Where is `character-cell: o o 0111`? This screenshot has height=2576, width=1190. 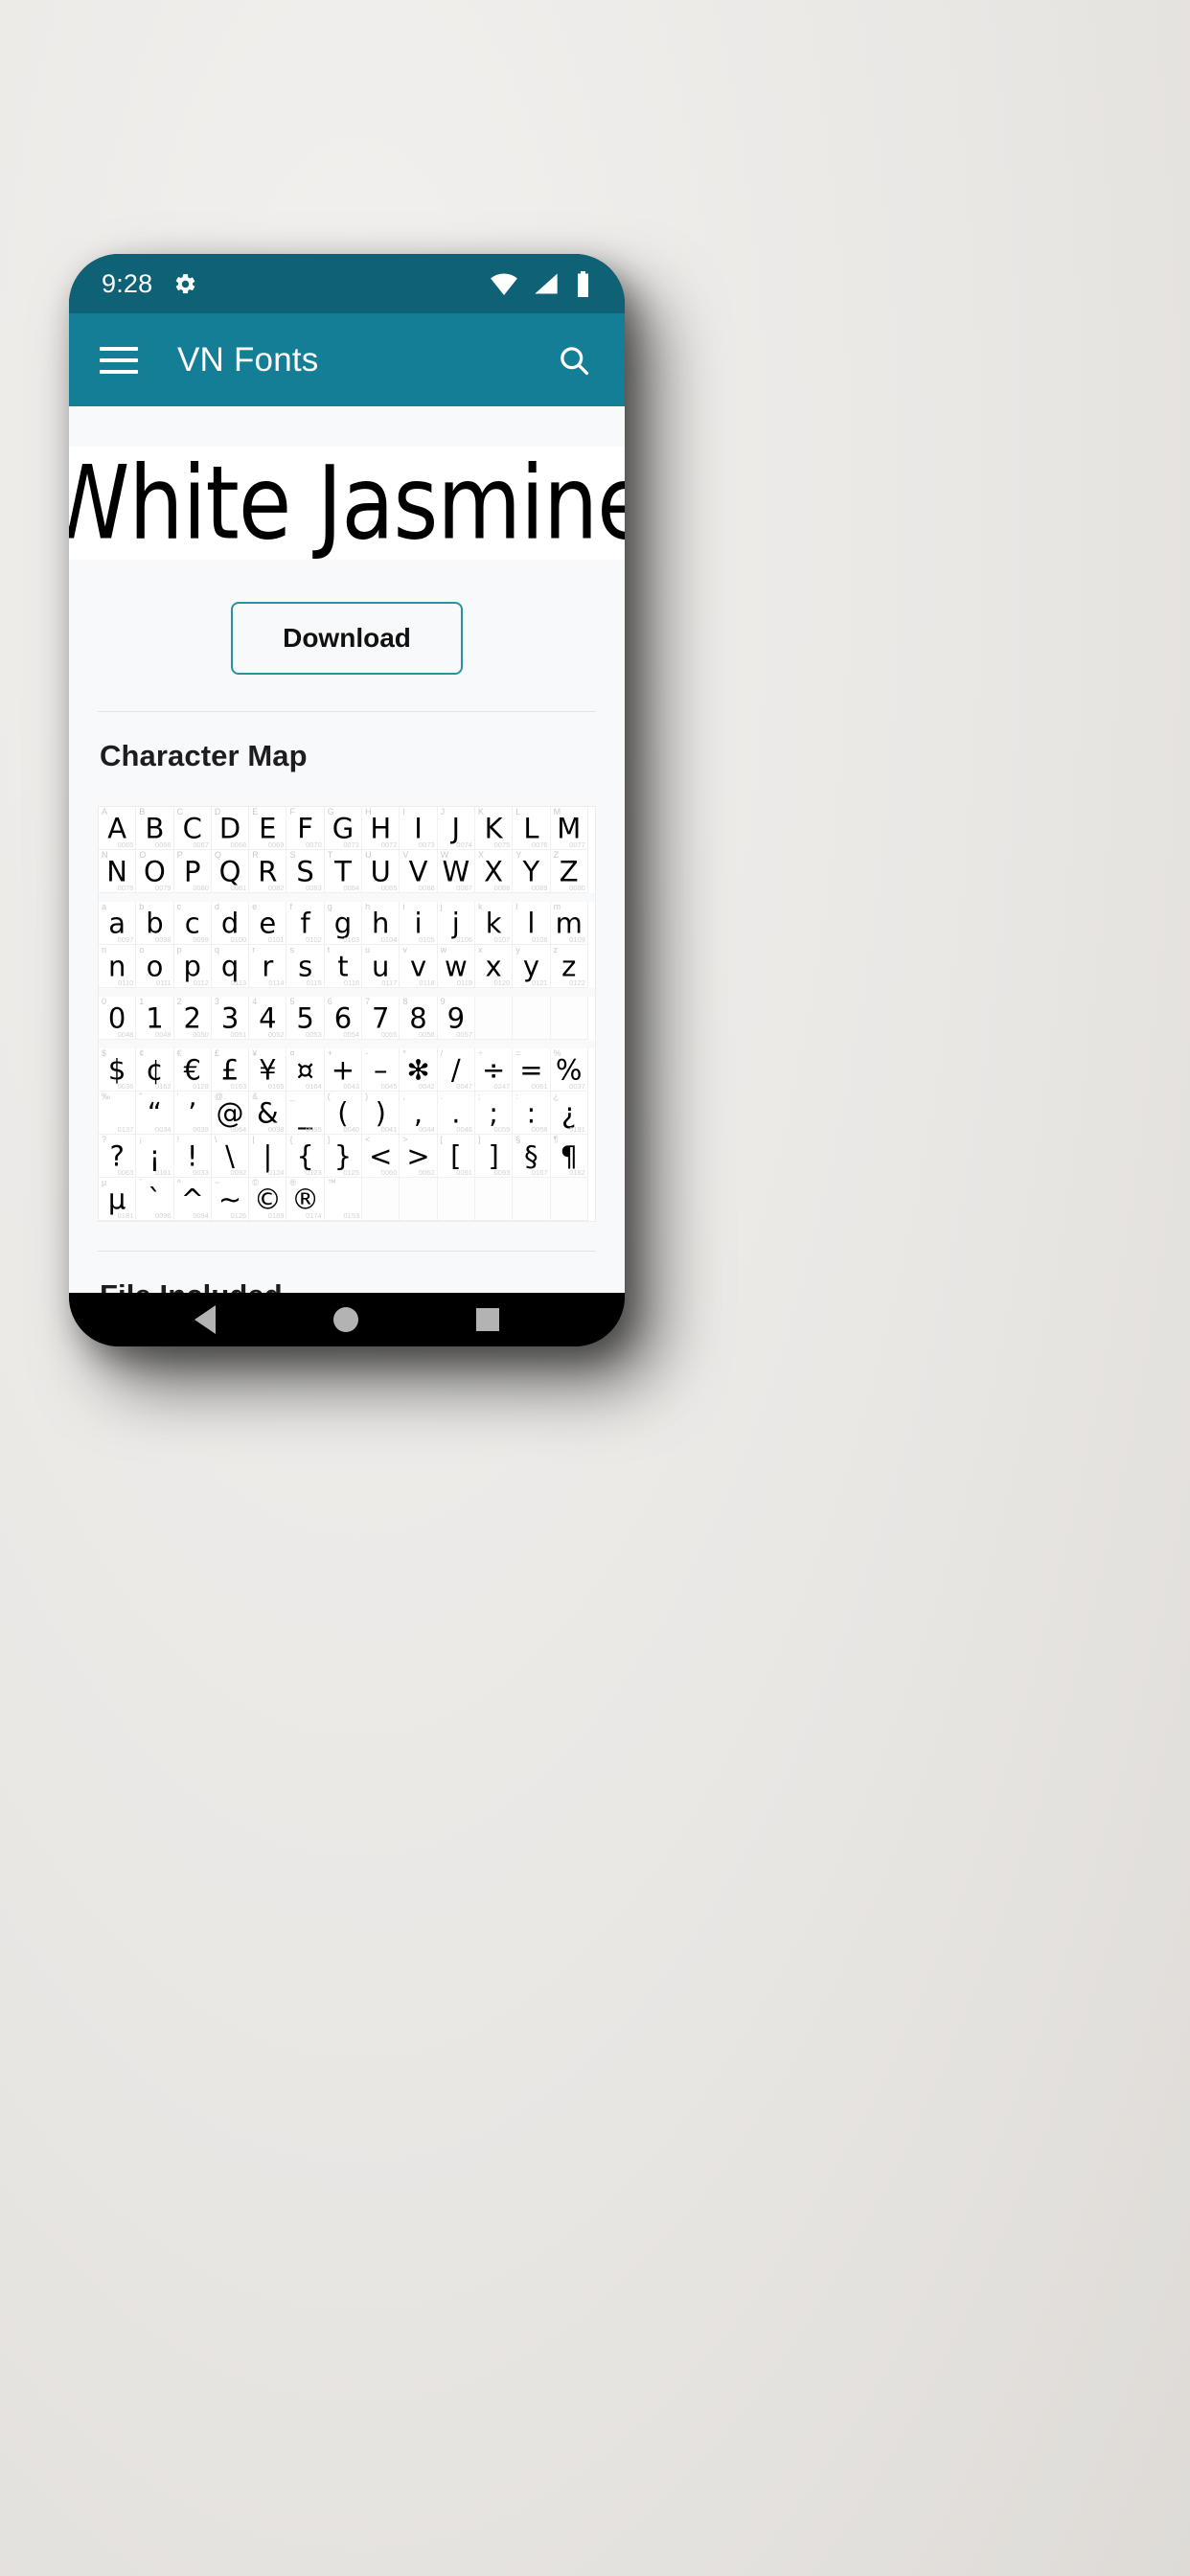 character-cell: o o 0111 is located at coordinates (155, 966).